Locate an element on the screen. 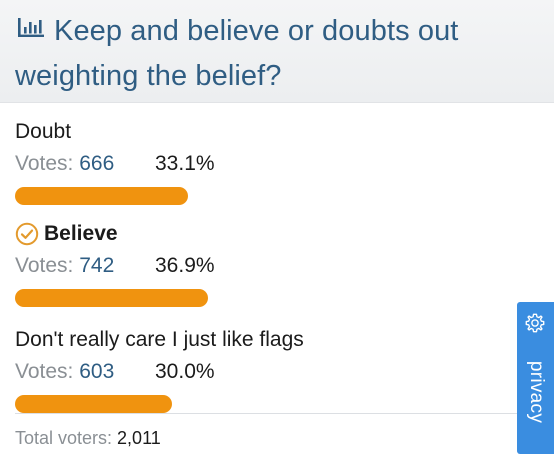  vote-percent: 33.1% is located at coordinates (185, 163).